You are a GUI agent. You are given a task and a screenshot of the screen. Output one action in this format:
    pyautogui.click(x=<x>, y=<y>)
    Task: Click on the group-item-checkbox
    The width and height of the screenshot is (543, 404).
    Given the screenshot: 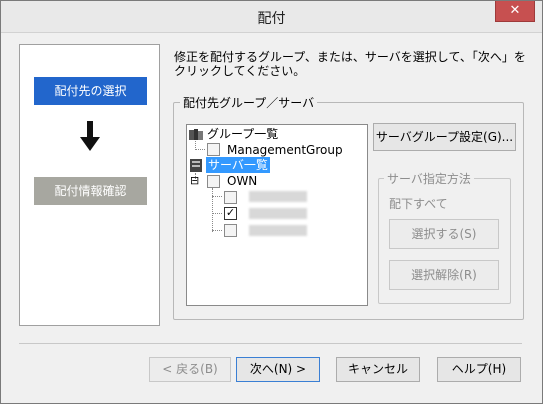 What is the action you would take?
    pyautogui.click(x=213, y=149)
    